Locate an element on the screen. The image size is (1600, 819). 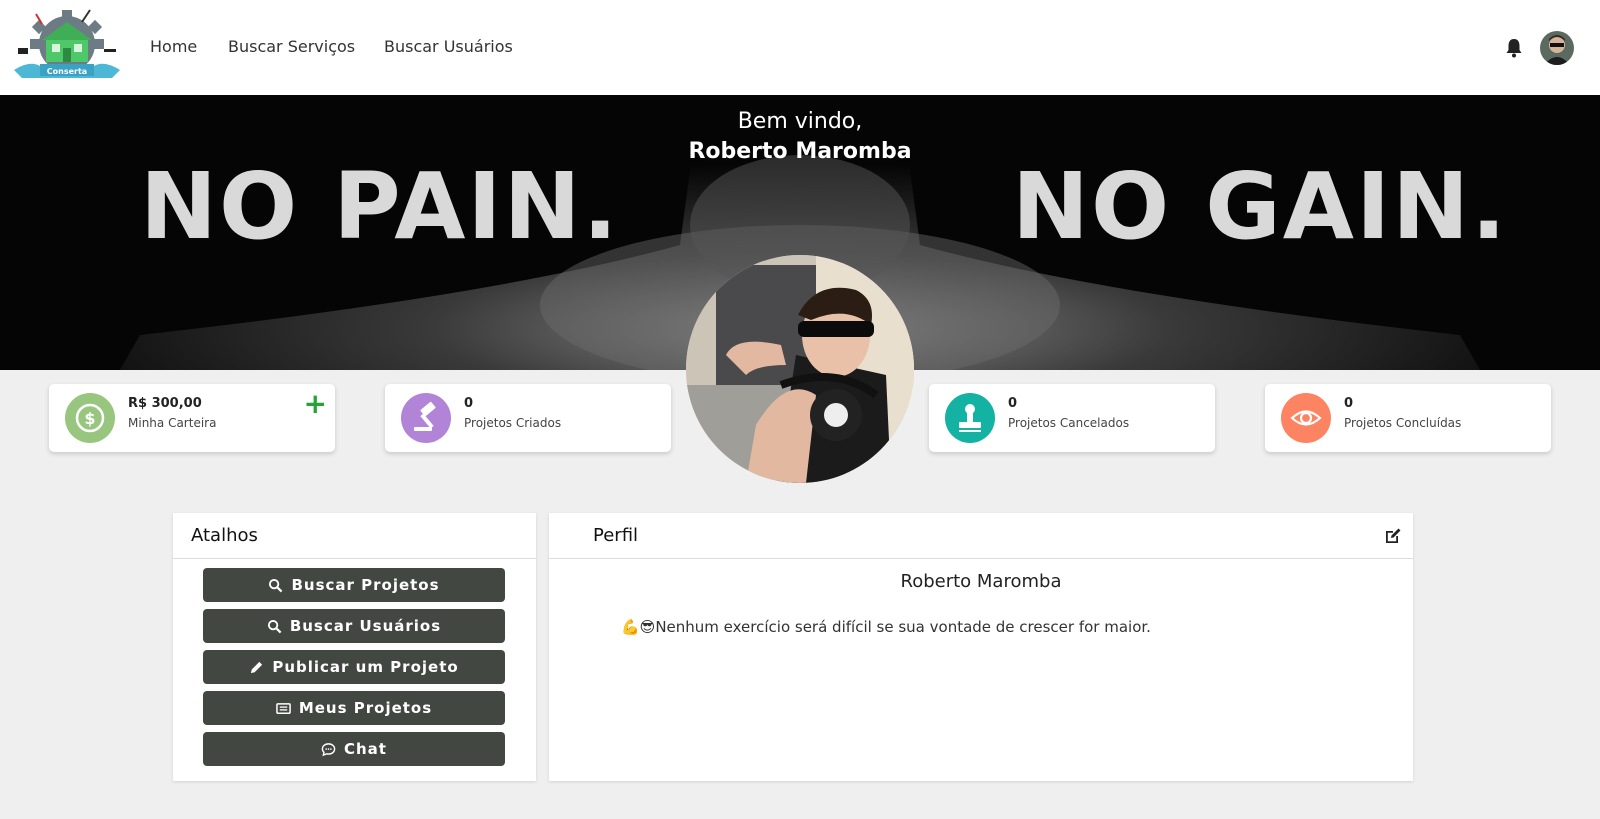
meus-projetos-label: Meus Projetos is located at coordinates (365, 708).